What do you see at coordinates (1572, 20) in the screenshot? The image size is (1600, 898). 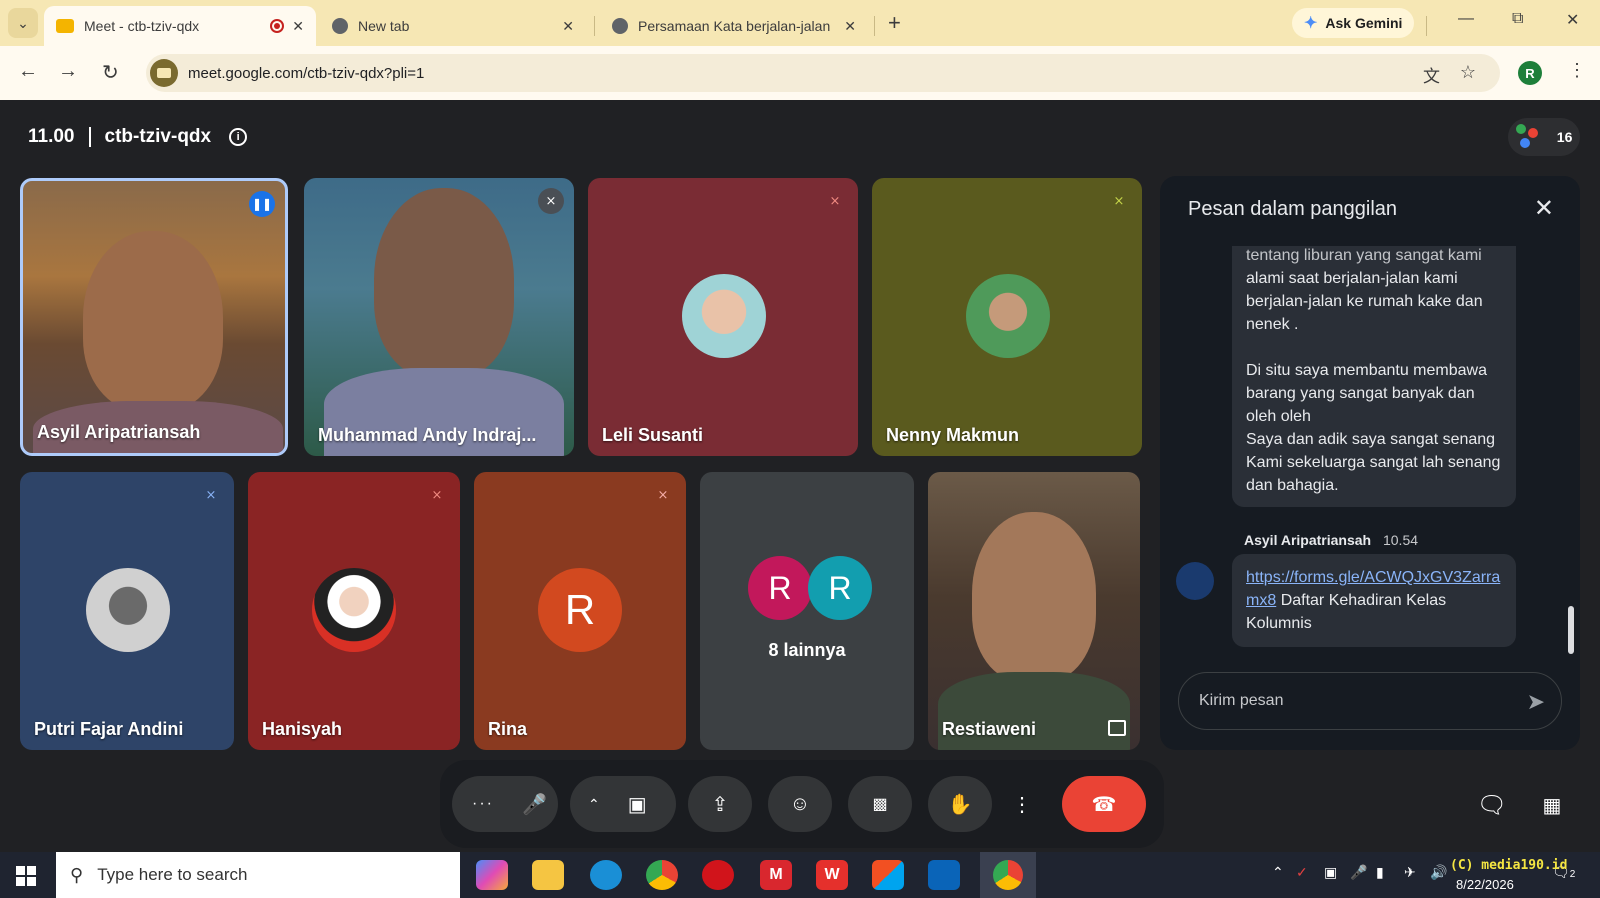 I see `window-close-icon: ✕` at bounding box center [1572, 20].